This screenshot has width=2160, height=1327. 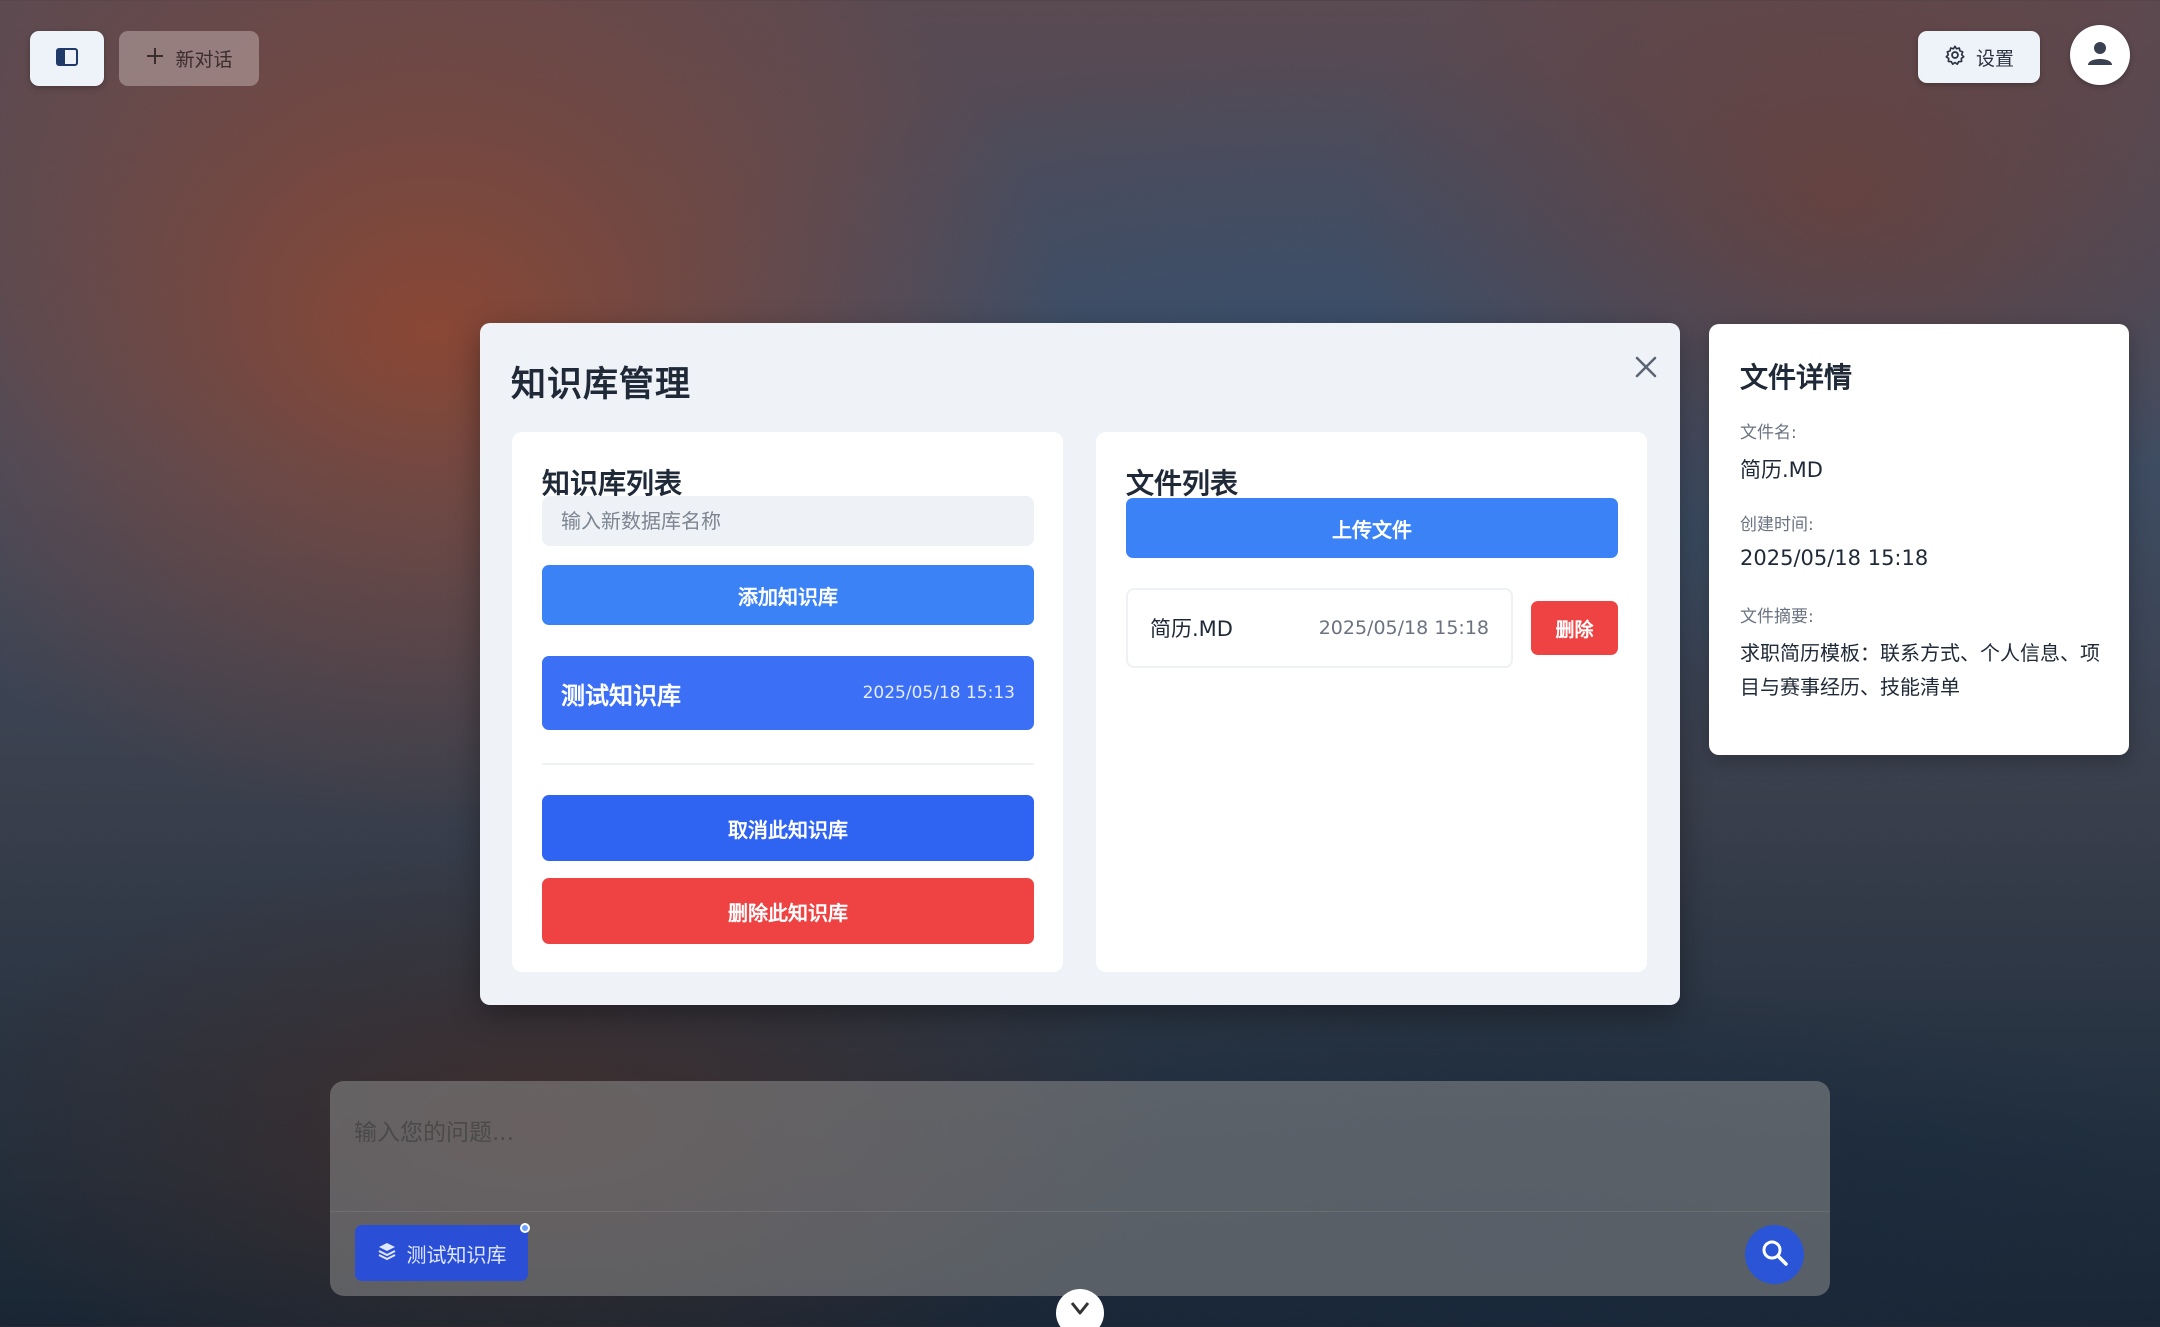 I want to click on file-list-title: 文件列表, so click(x=1182, y=483).